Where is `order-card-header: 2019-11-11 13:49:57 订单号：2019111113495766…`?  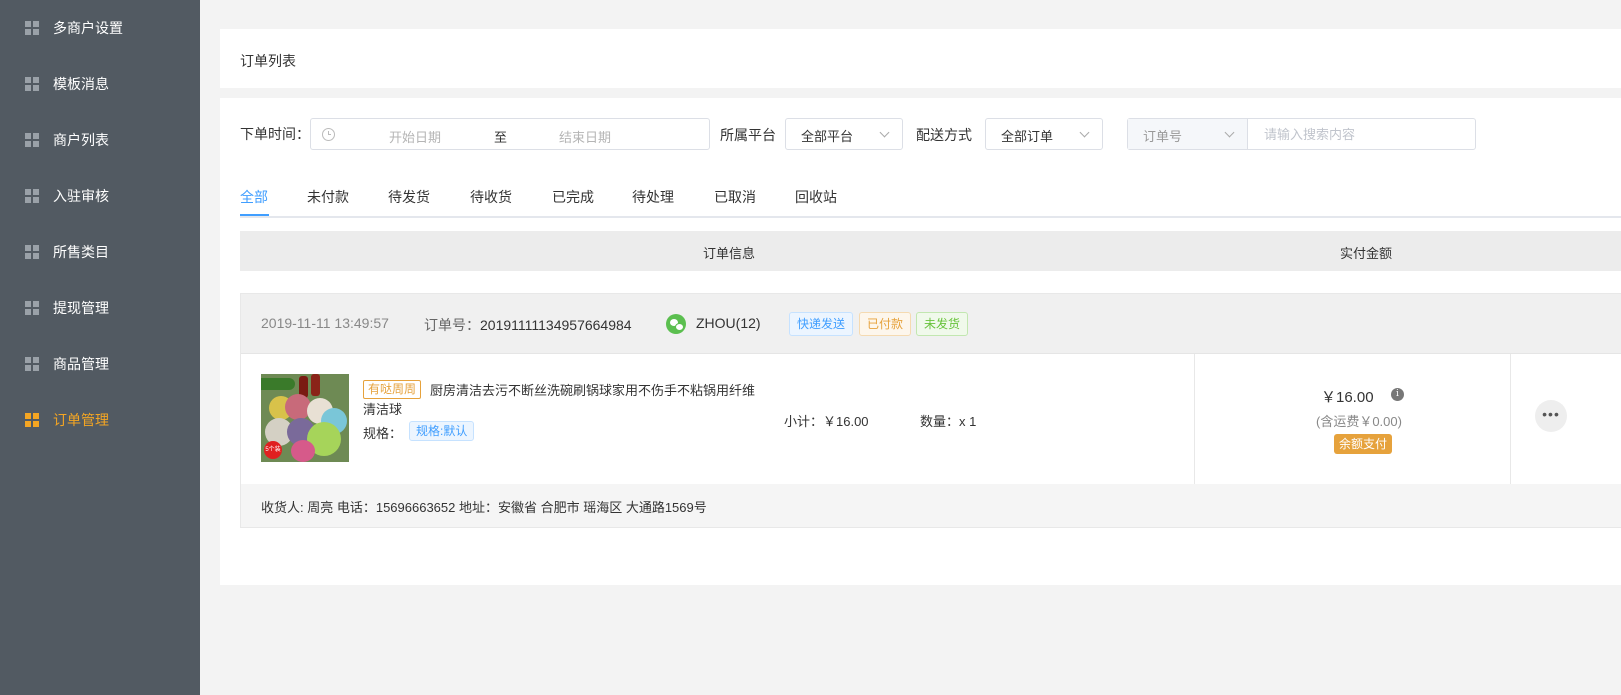
order-card-header: 2019-11-11 13:49:57 订单号：2019111113495766… is located at coordinates (931, 324).